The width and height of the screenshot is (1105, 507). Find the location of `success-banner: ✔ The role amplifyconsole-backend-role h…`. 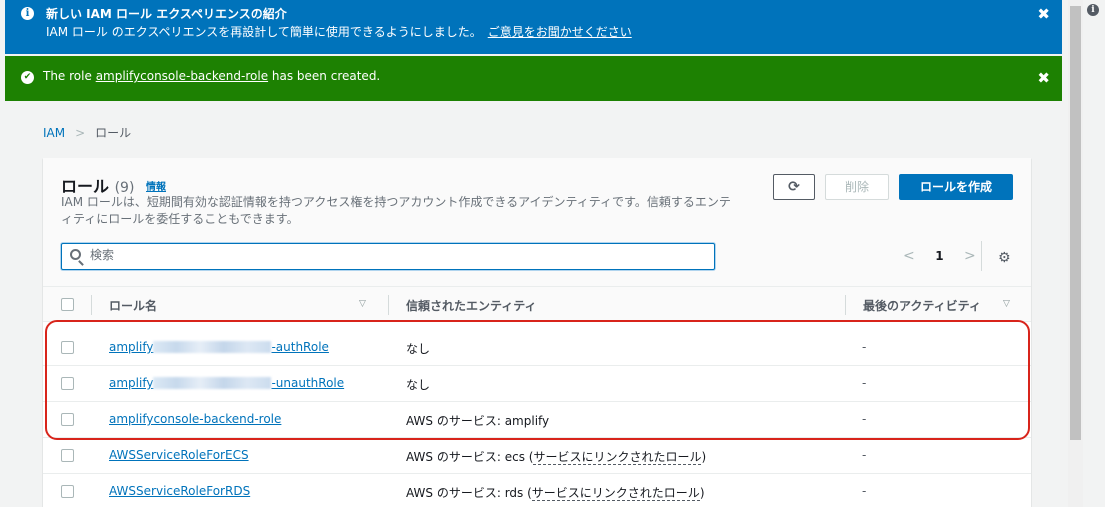

success-banner: ✔ The role amplifyconsole-backend-role h… is located at coordinates (533, 78).